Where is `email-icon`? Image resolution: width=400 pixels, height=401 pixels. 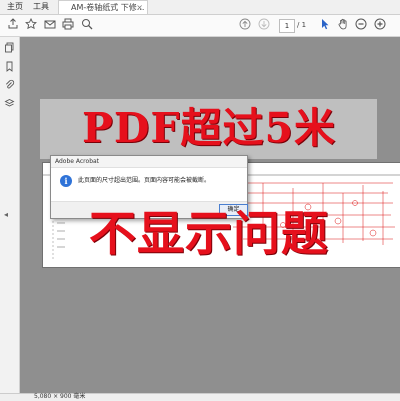
email-icon is located at coordinates (50, 25).